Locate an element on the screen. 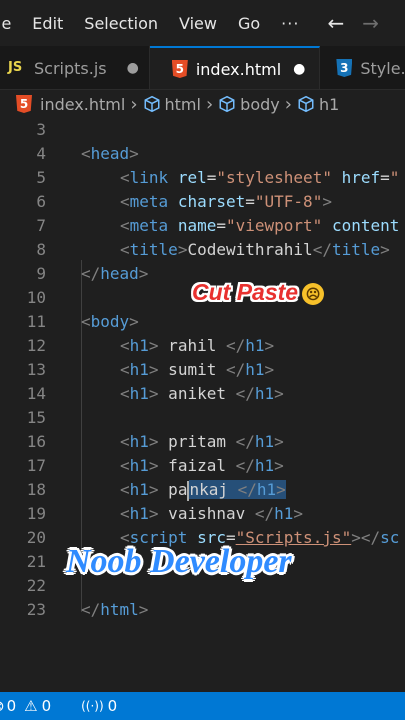  code-line: 17 <h1> faizal </h1> is located at coordinates (202, 466).